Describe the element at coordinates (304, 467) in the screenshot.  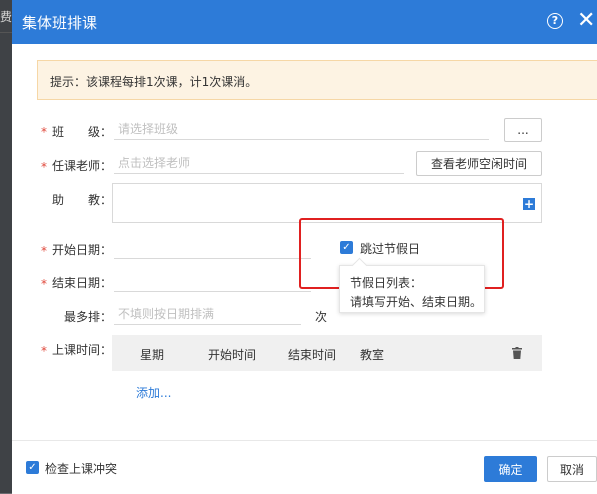
I see `dialog-footer: ✓ 检查上课冲突 确定 取消` at that location.